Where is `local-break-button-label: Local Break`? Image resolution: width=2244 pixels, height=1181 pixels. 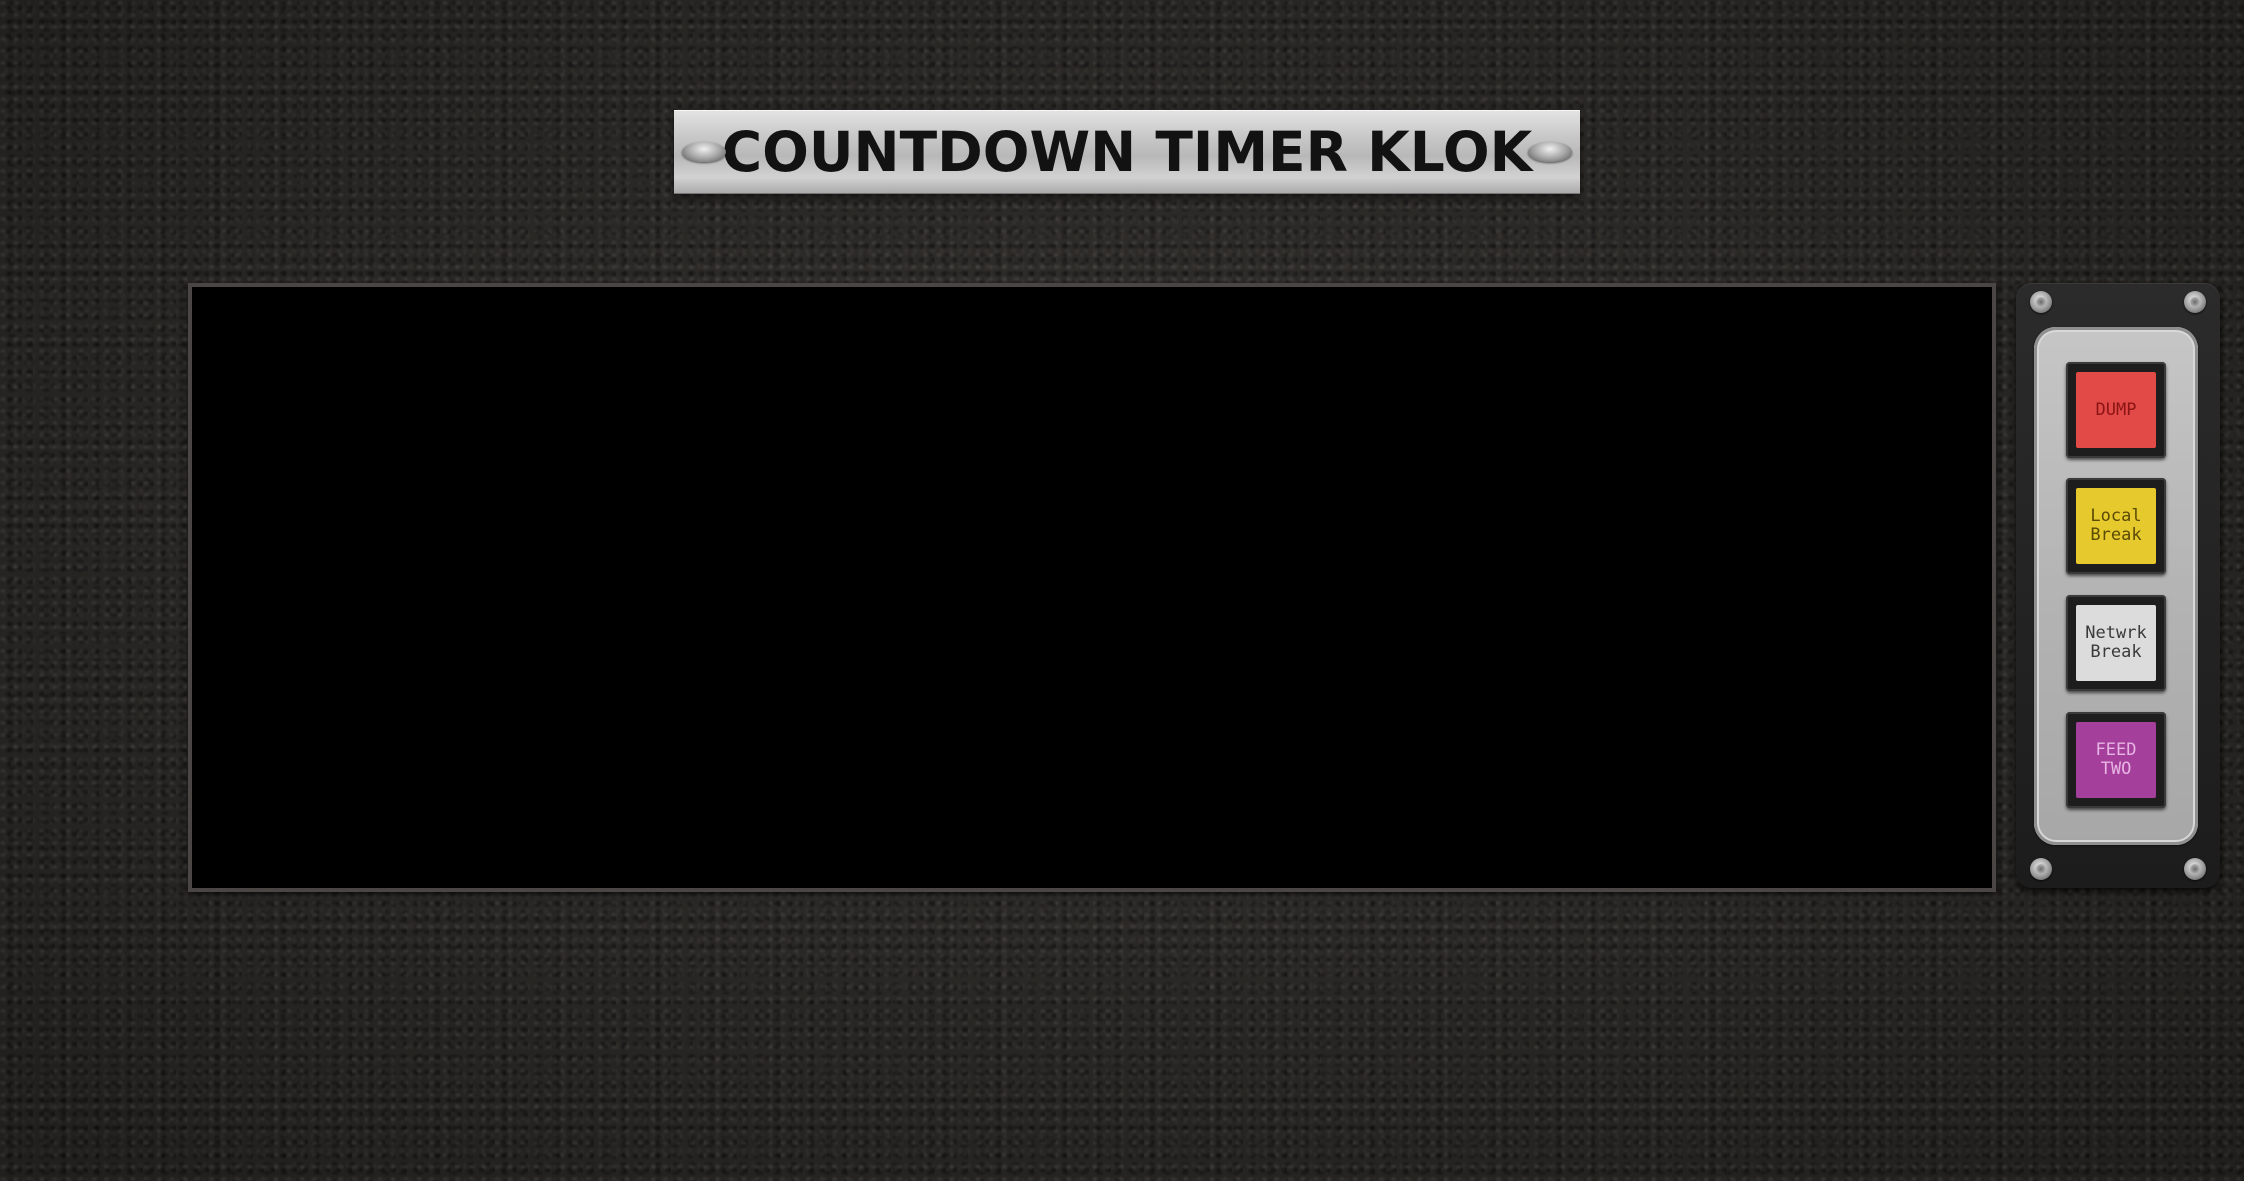
local-break-button-label: Local Break is located at coordinates (2116, 526).